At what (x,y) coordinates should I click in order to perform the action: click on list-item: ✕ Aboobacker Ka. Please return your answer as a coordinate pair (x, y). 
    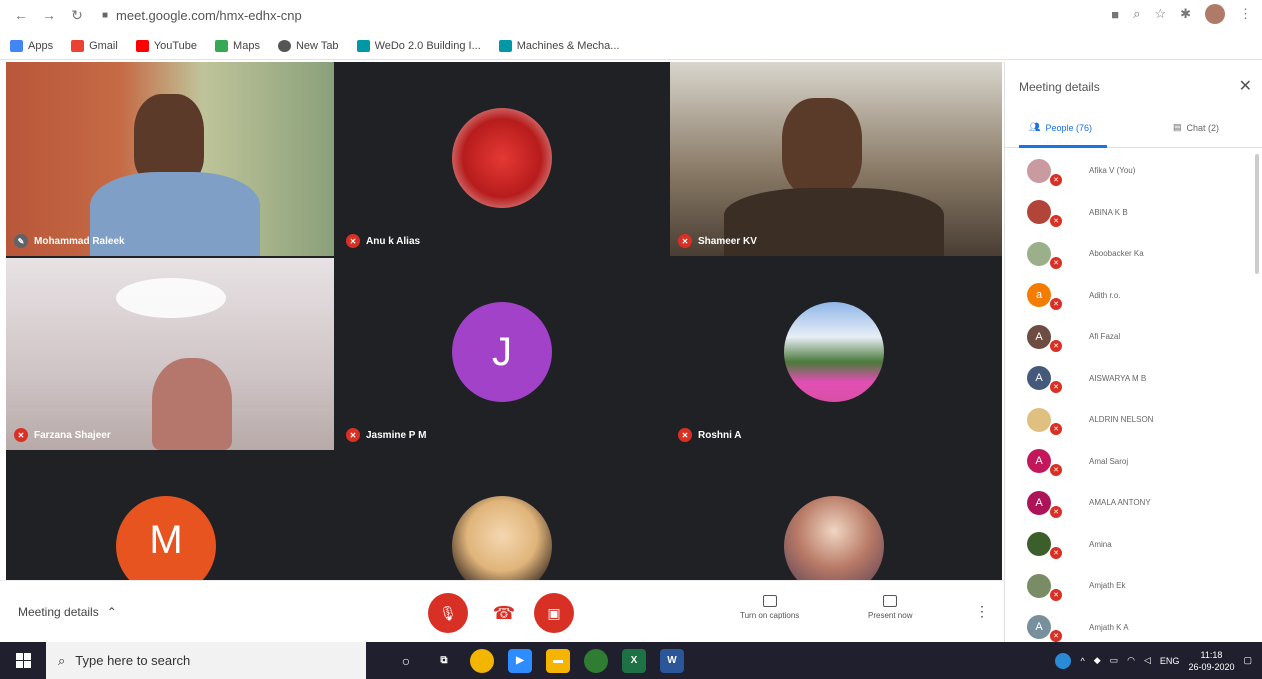
    Looking at the image, I should click on (1133, 254).